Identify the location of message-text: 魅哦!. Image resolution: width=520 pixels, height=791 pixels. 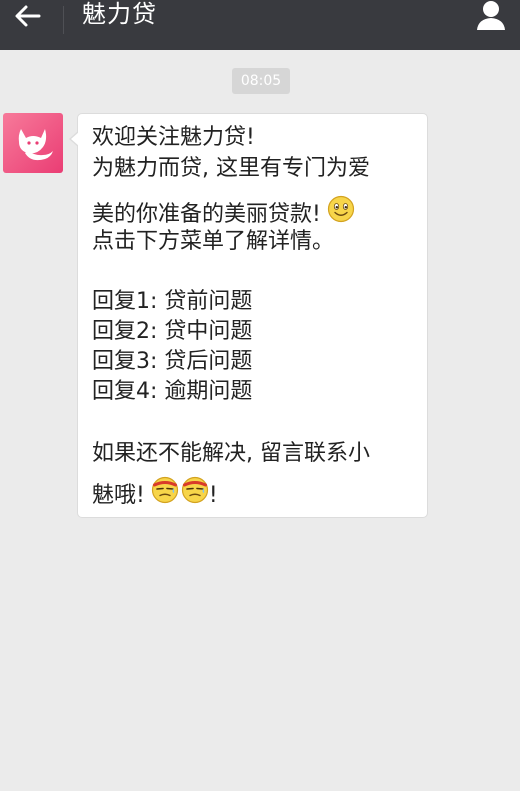
(118, 495).